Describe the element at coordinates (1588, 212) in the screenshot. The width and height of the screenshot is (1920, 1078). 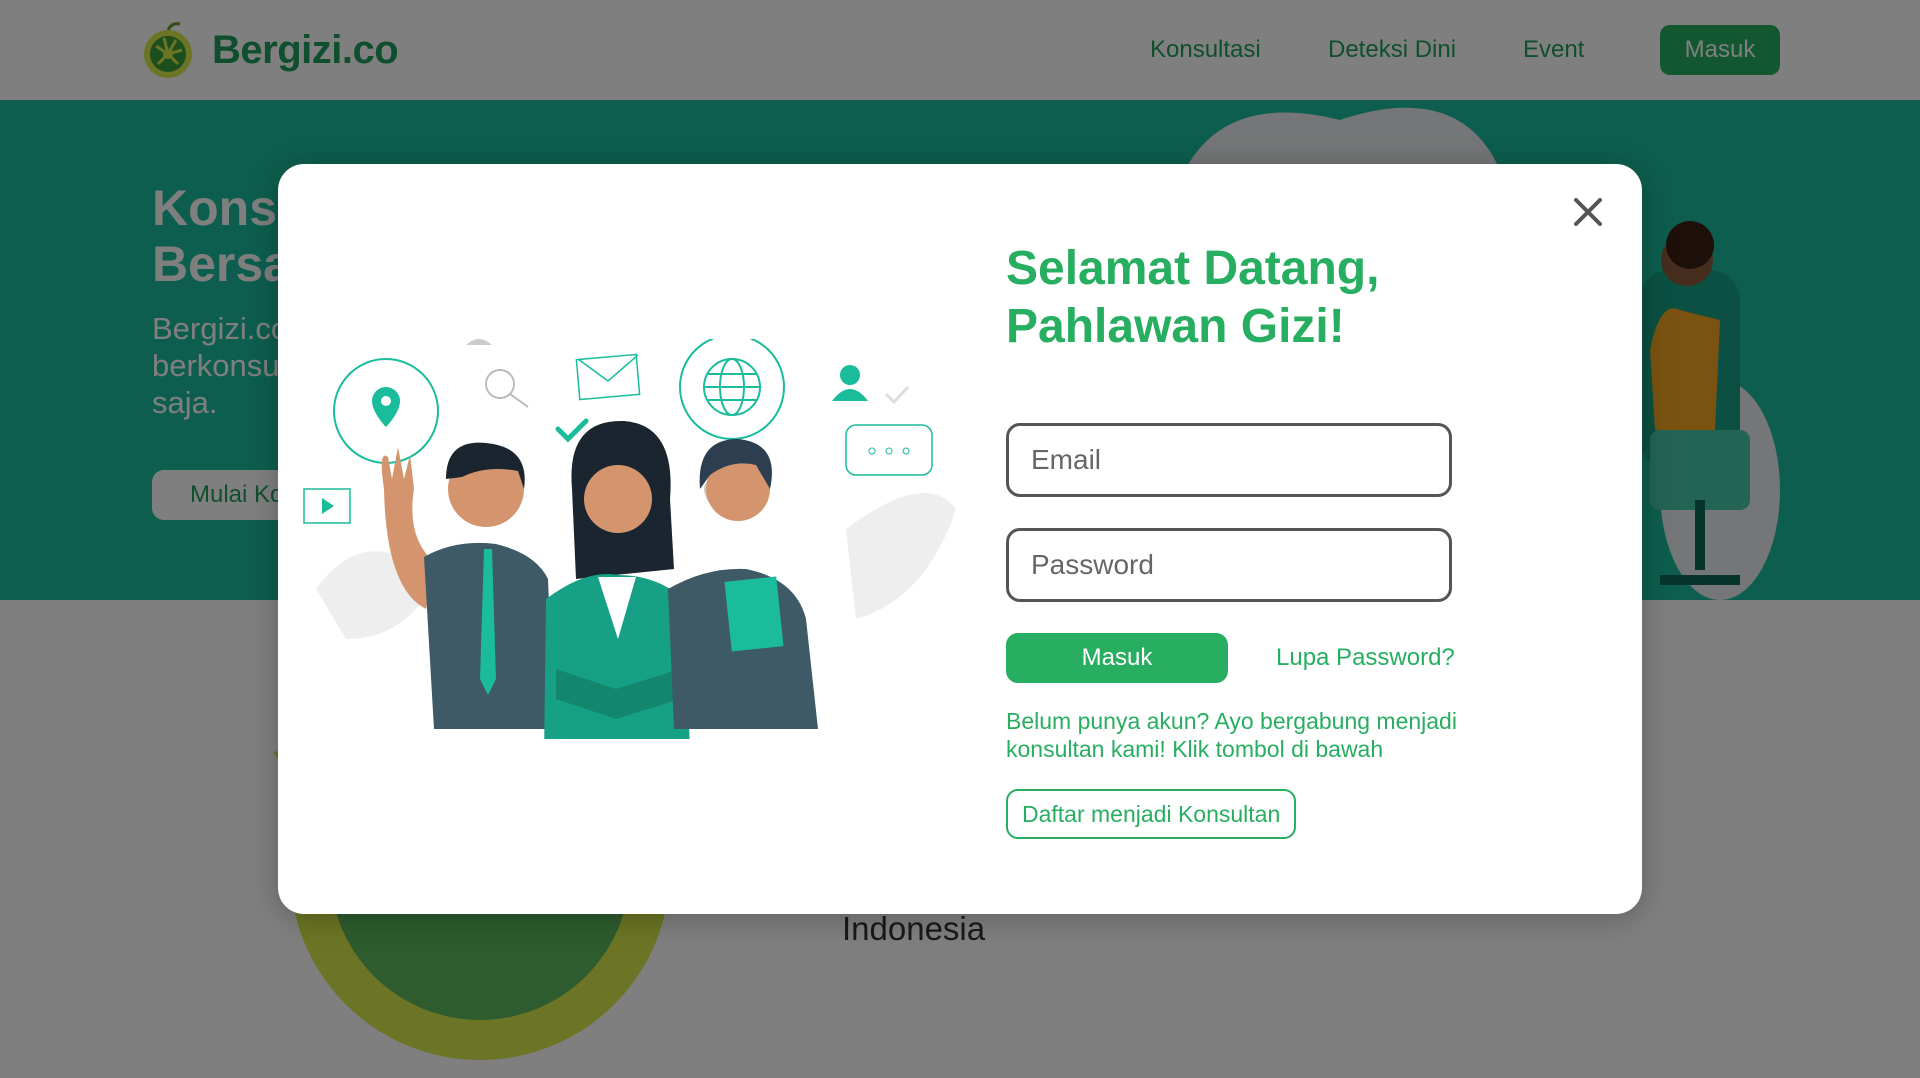
I see `close-icon` at that location.